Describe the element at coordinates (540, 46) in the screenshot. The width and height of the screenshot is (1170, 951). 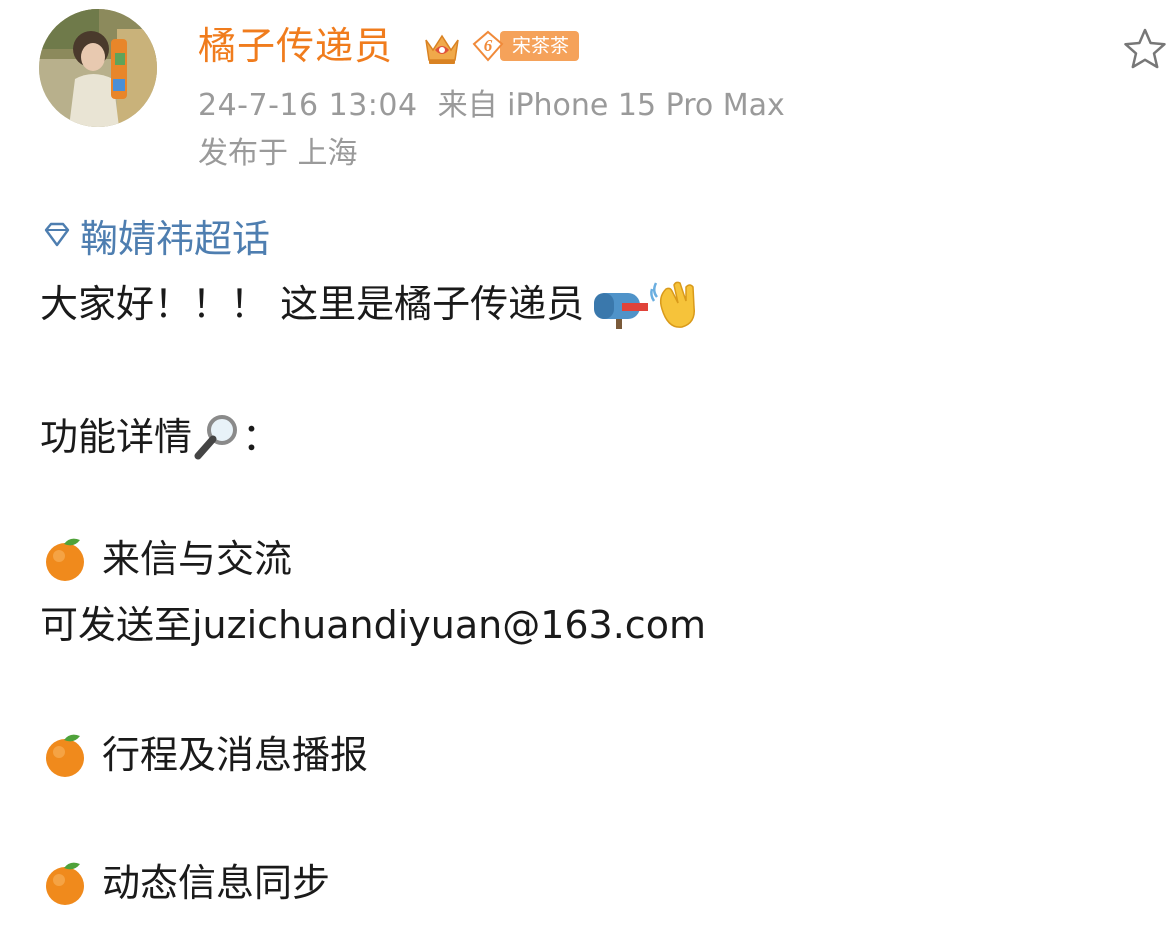
I see `fan-badge-name: 宋茶茶` at that location.